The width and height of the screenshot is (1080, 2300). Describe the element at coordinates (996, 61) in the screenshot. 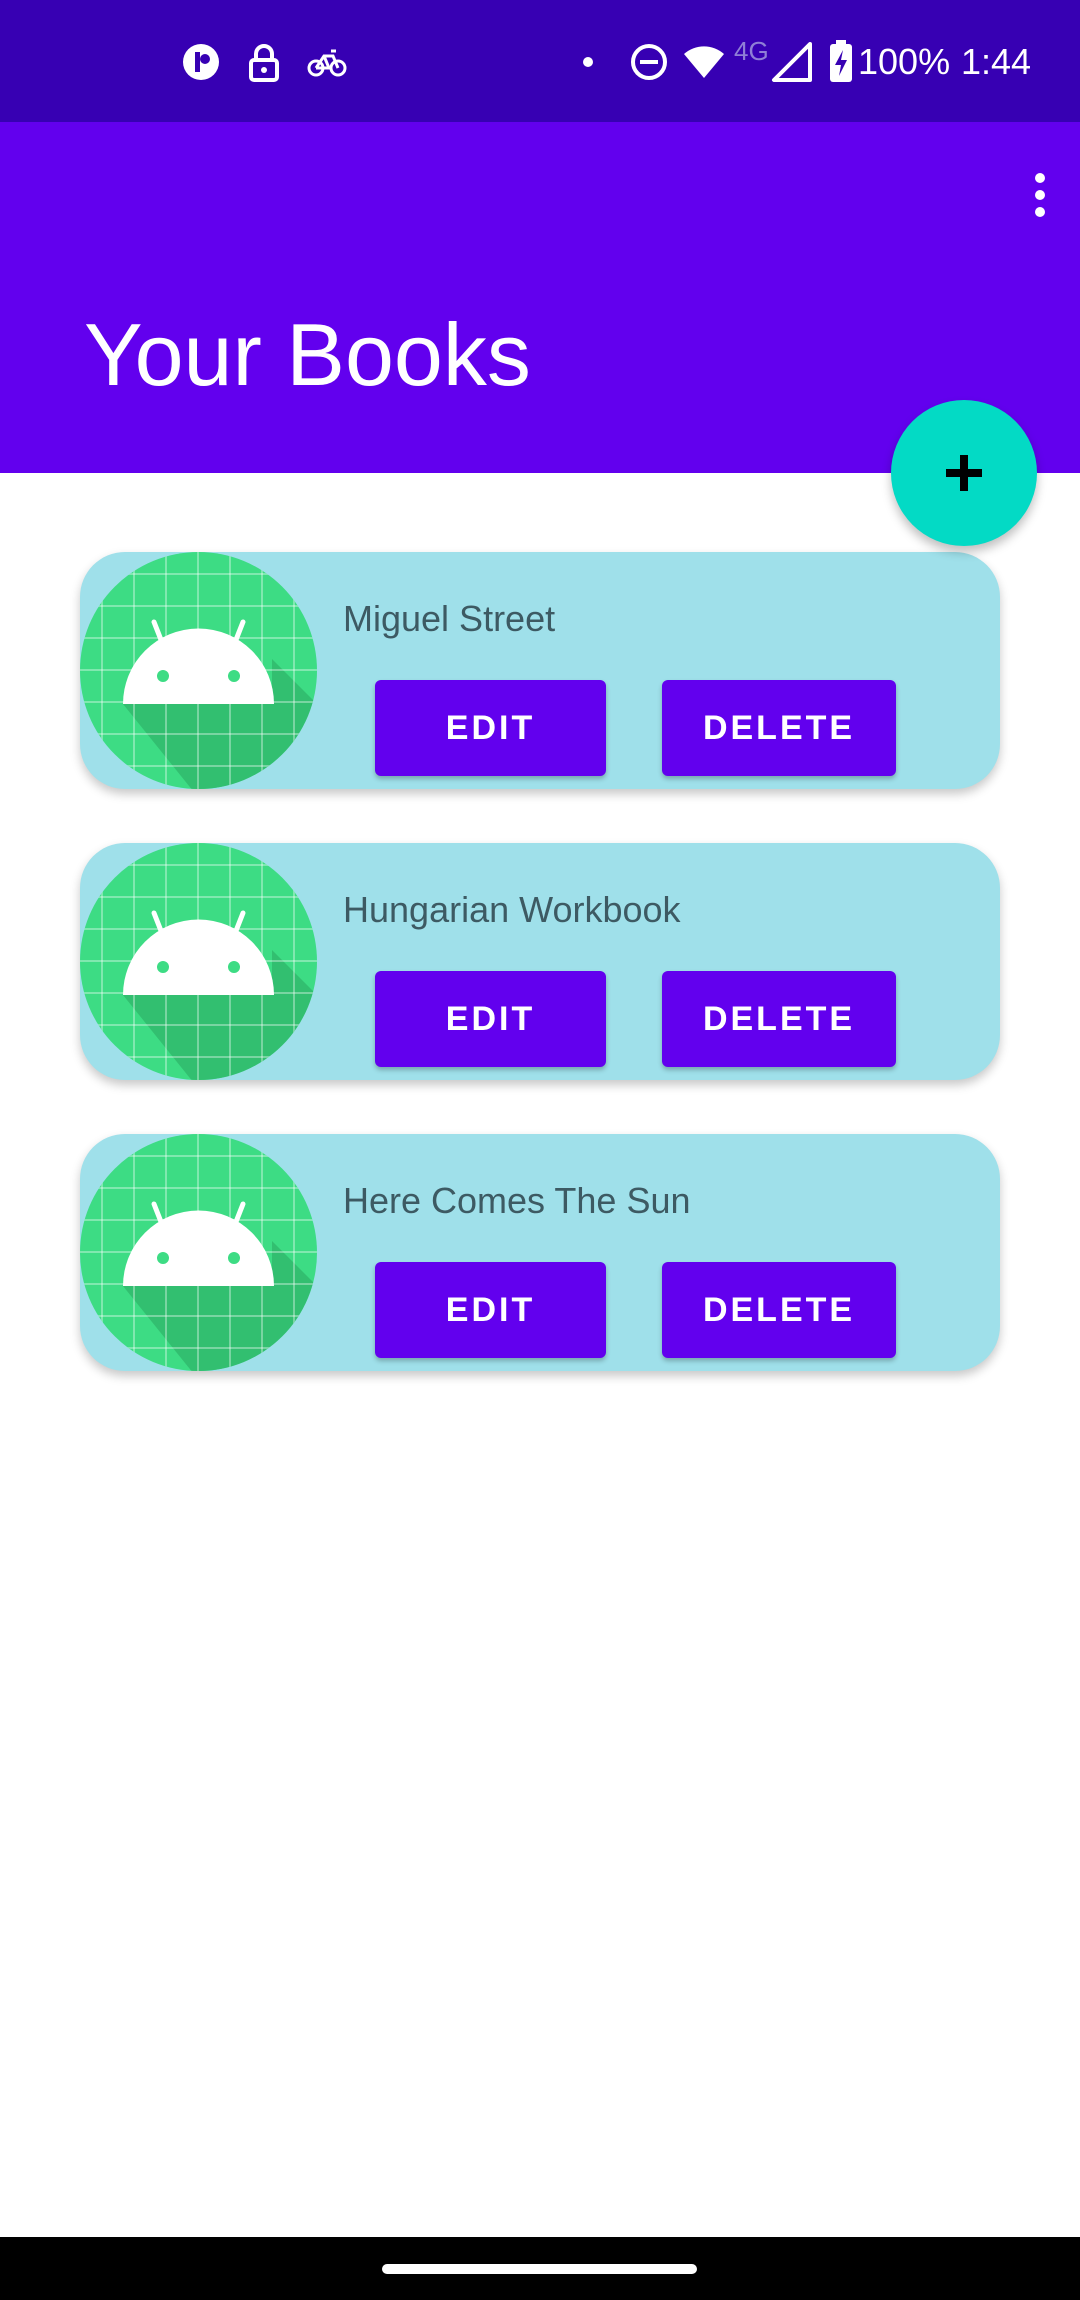

I see `clock: 1:44` at that location.